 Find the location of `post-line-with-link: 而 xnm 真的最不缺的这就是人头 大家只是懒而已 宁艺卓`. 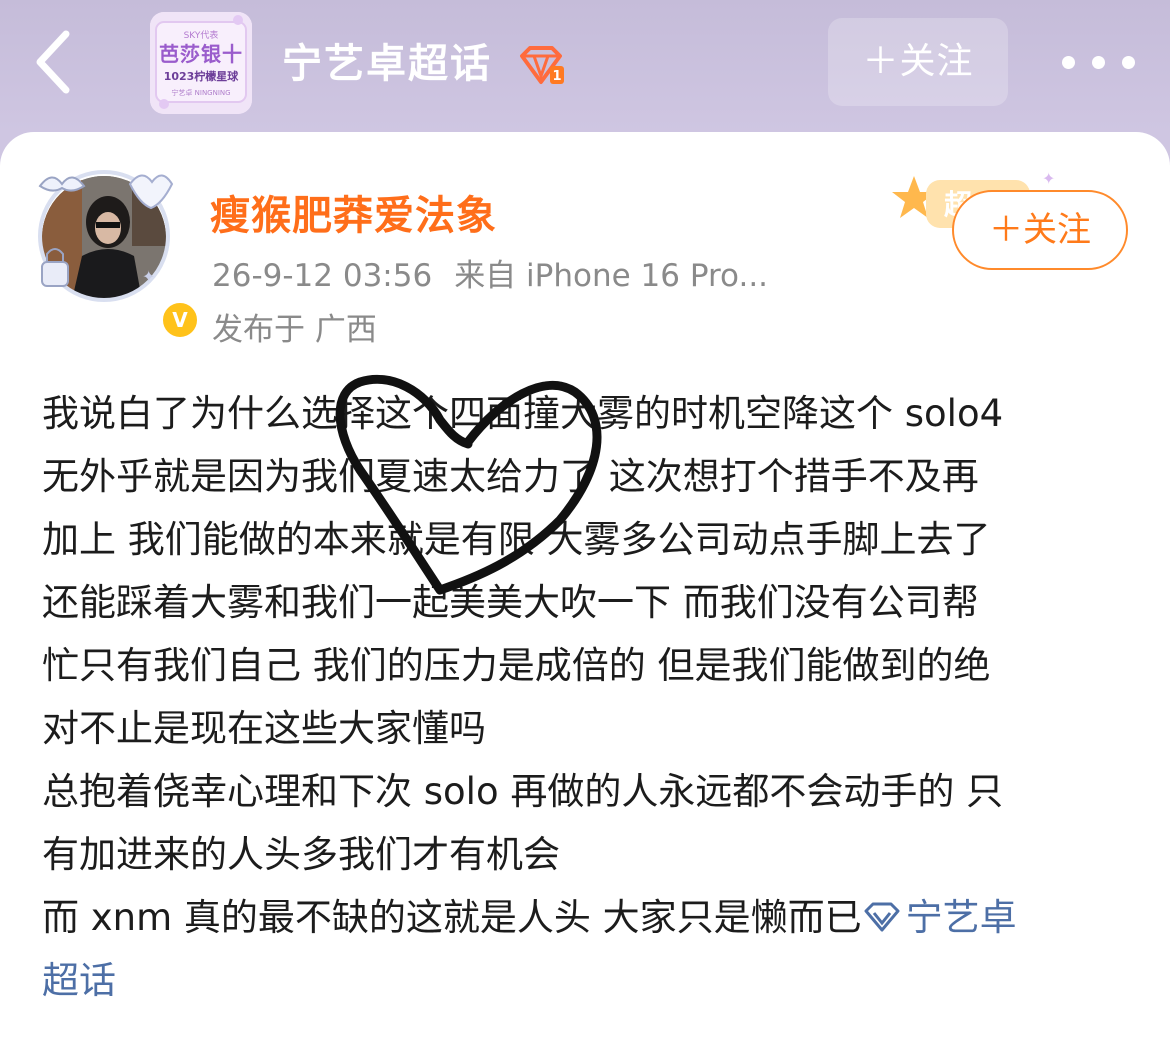

post-line-with-link: 而 xnm 真的最不缺的这就是人头 大家只是懒而已 宁艺卓 is located at coordinates (587, 917).